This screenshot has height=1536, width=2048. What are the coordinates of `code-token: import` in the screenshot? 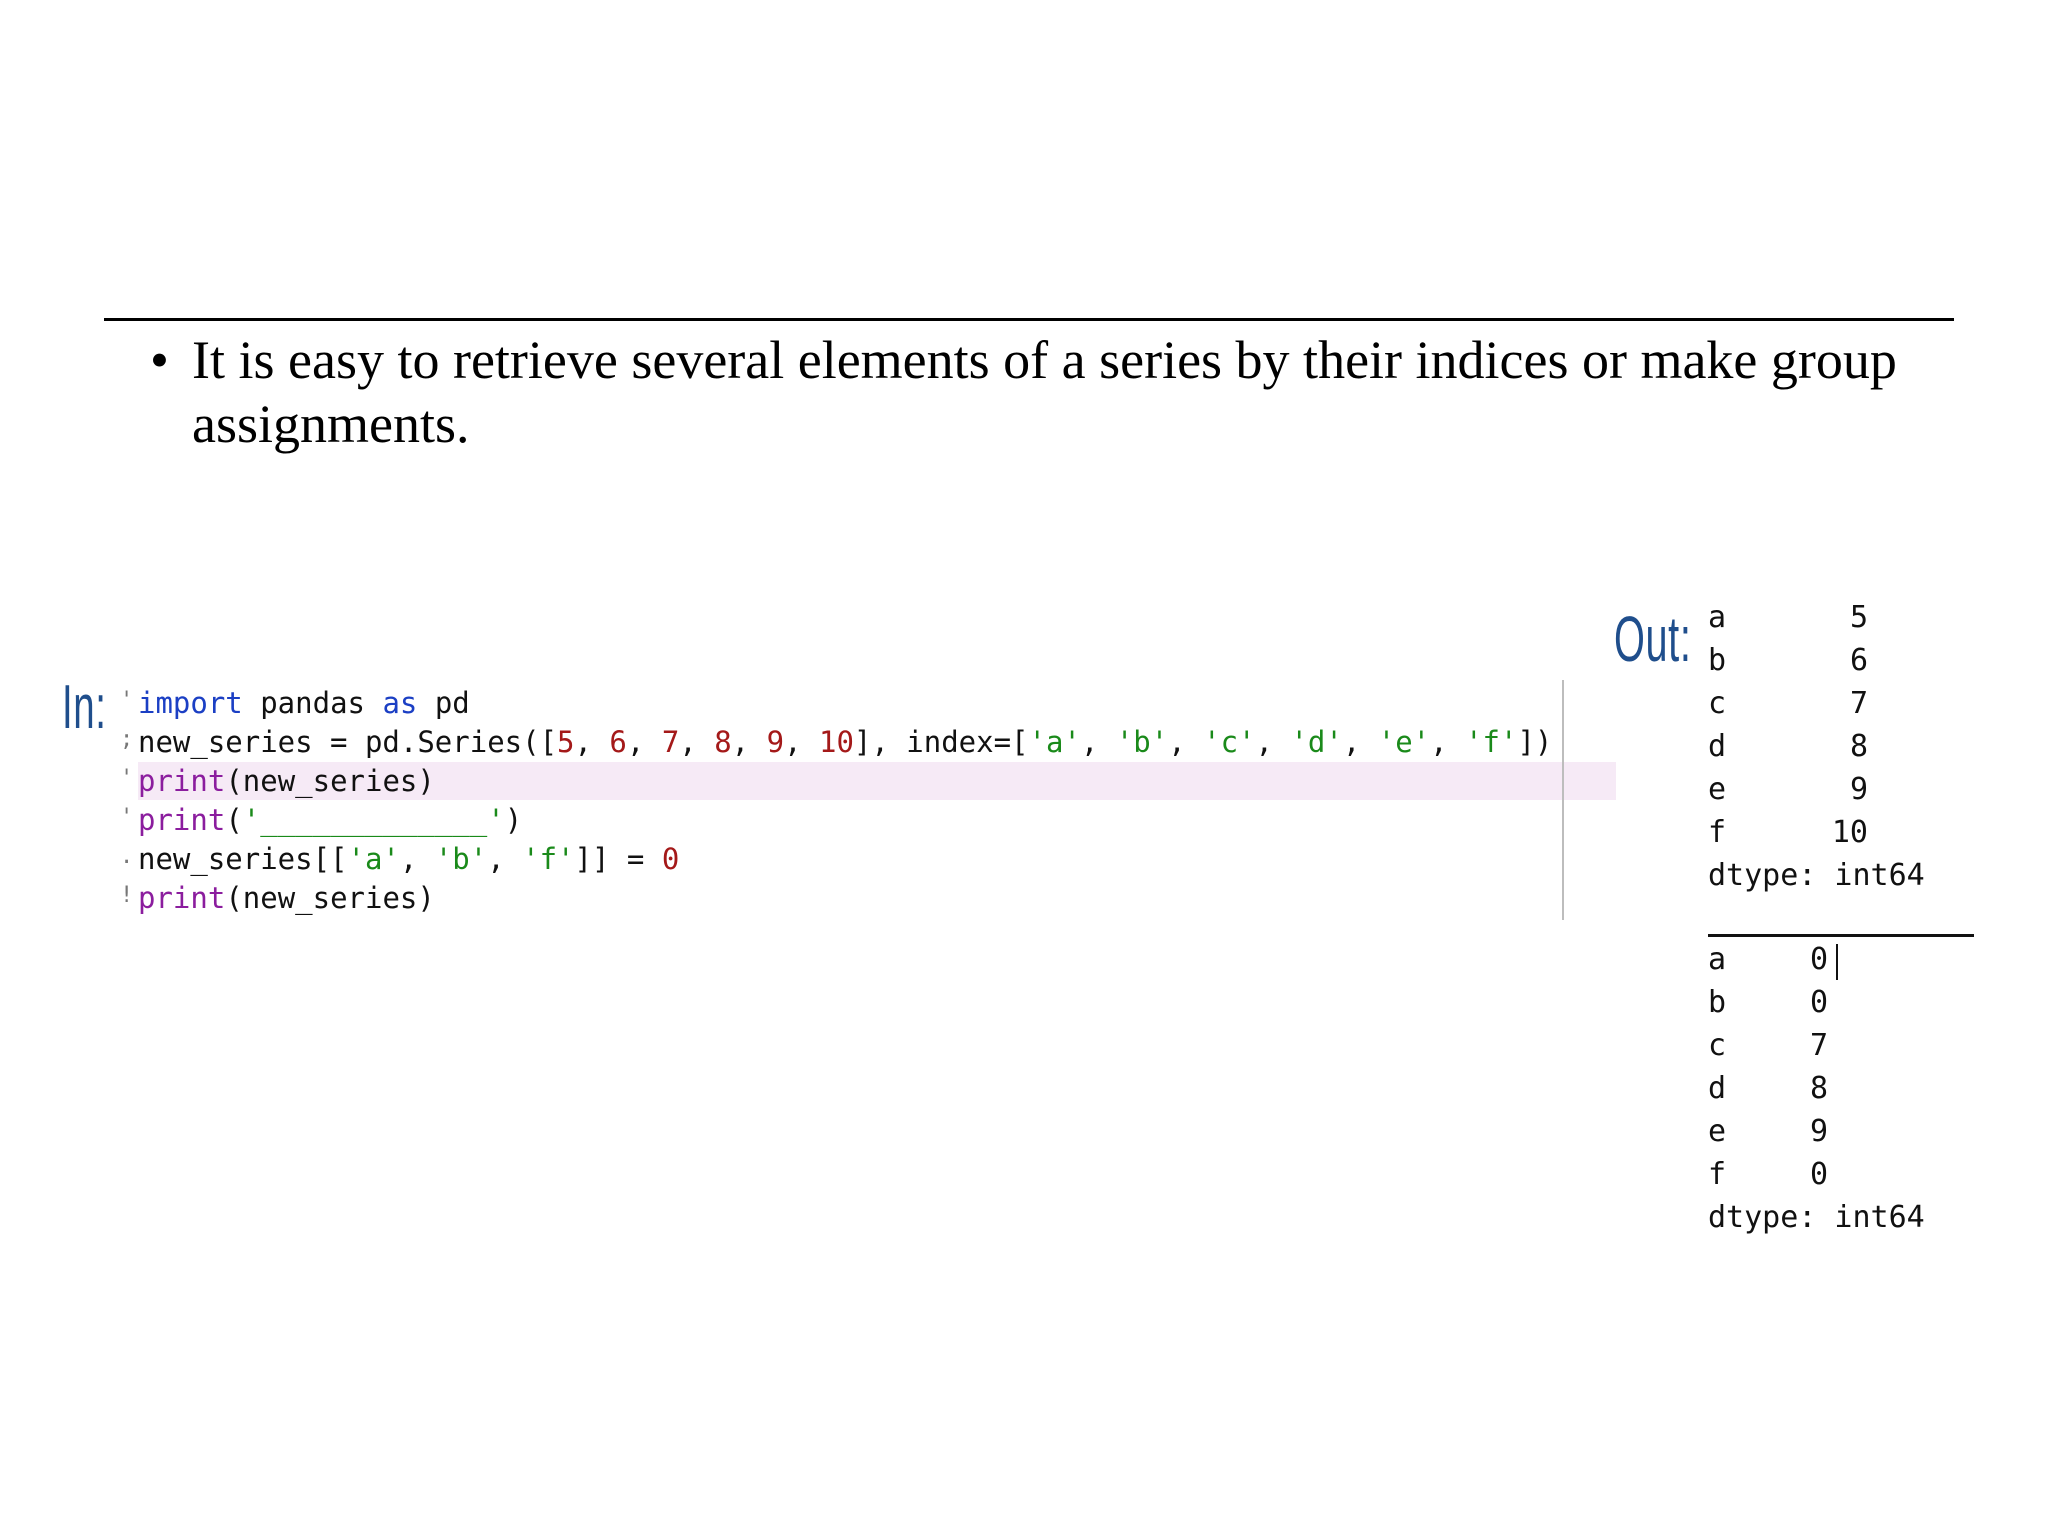 It's located at (190, 703).